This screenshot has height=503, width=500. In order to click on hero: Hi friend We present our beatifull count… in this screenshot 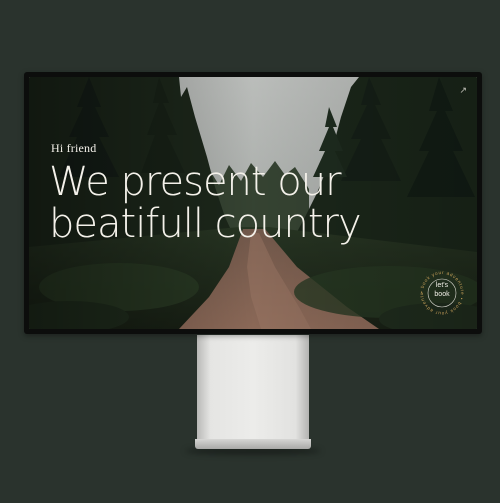, I will do `click(205, 194)`.